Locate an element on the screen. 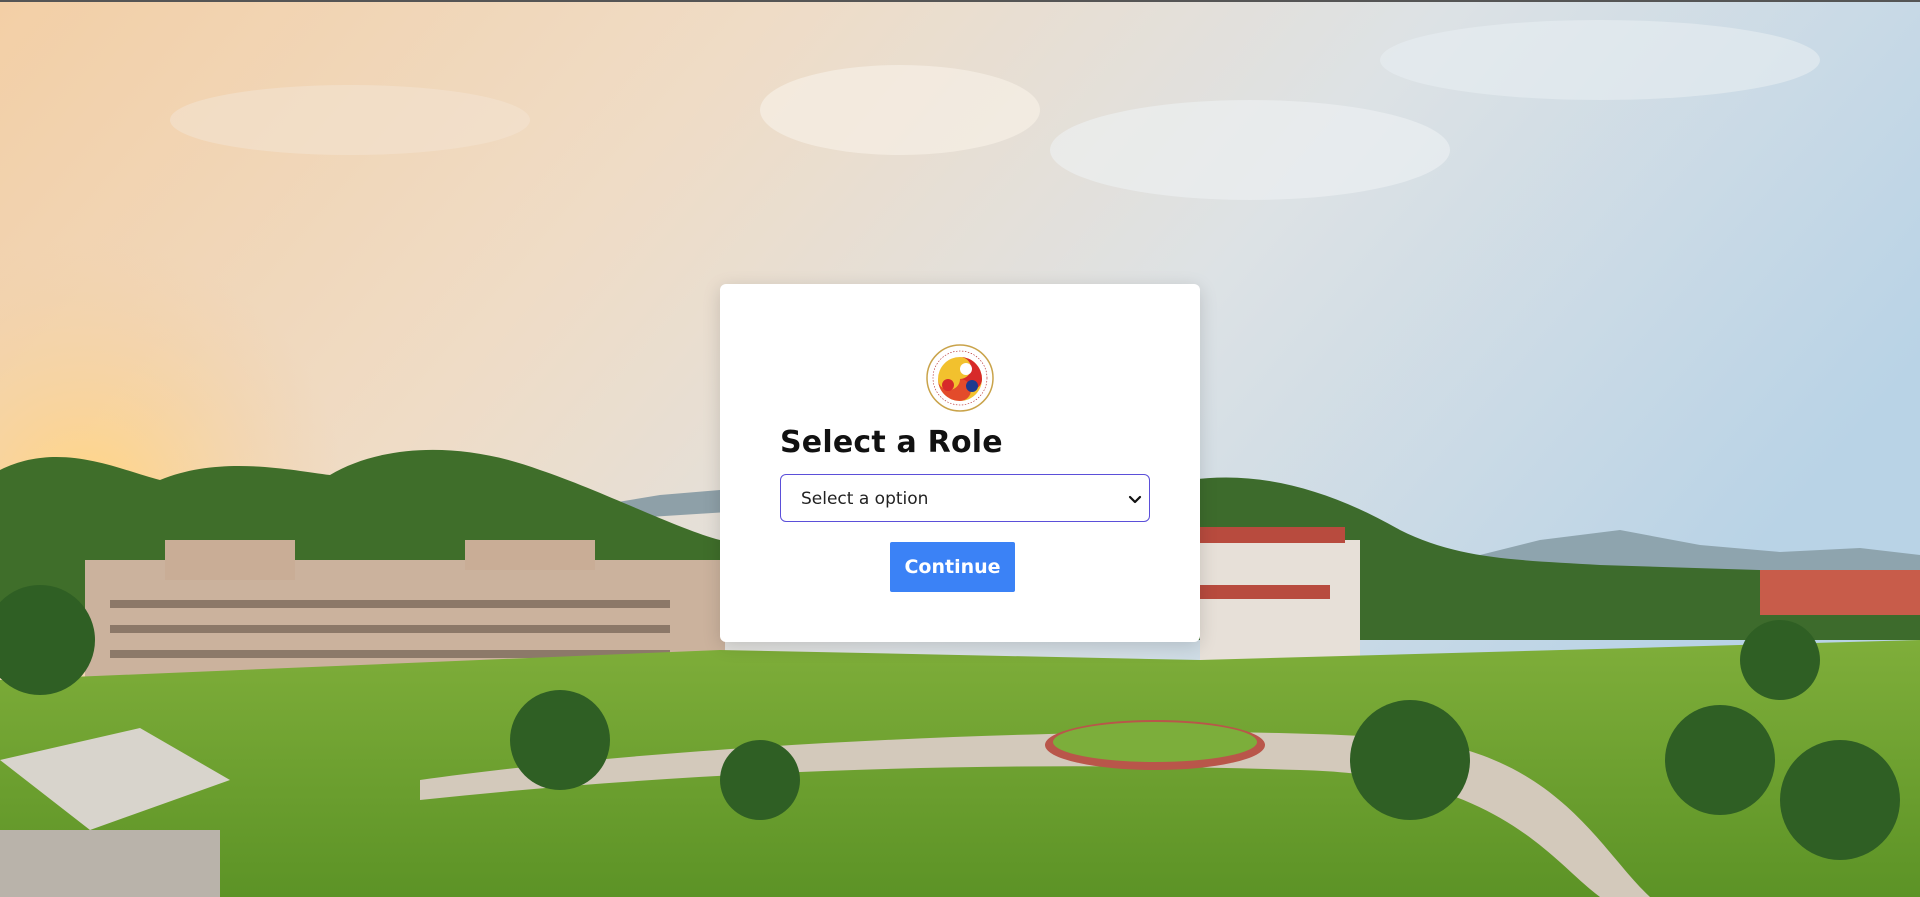 The width and height of the screenshot is (1920, 897). role-select-value: Select a option is located at coordinates (865, 499).